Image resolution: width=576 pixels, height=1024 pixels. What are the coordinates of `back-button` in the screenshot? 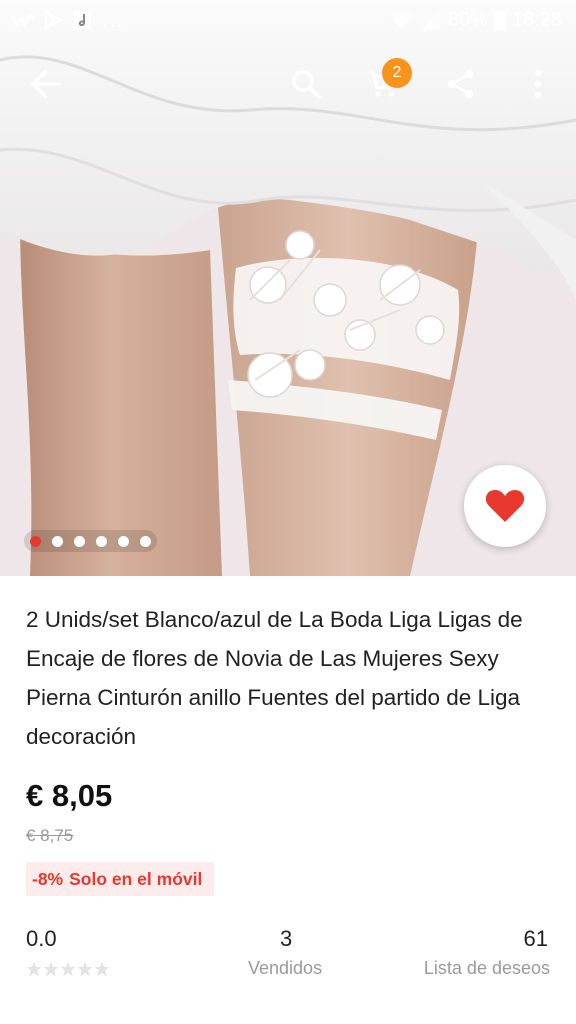 It's located at (46, 84).